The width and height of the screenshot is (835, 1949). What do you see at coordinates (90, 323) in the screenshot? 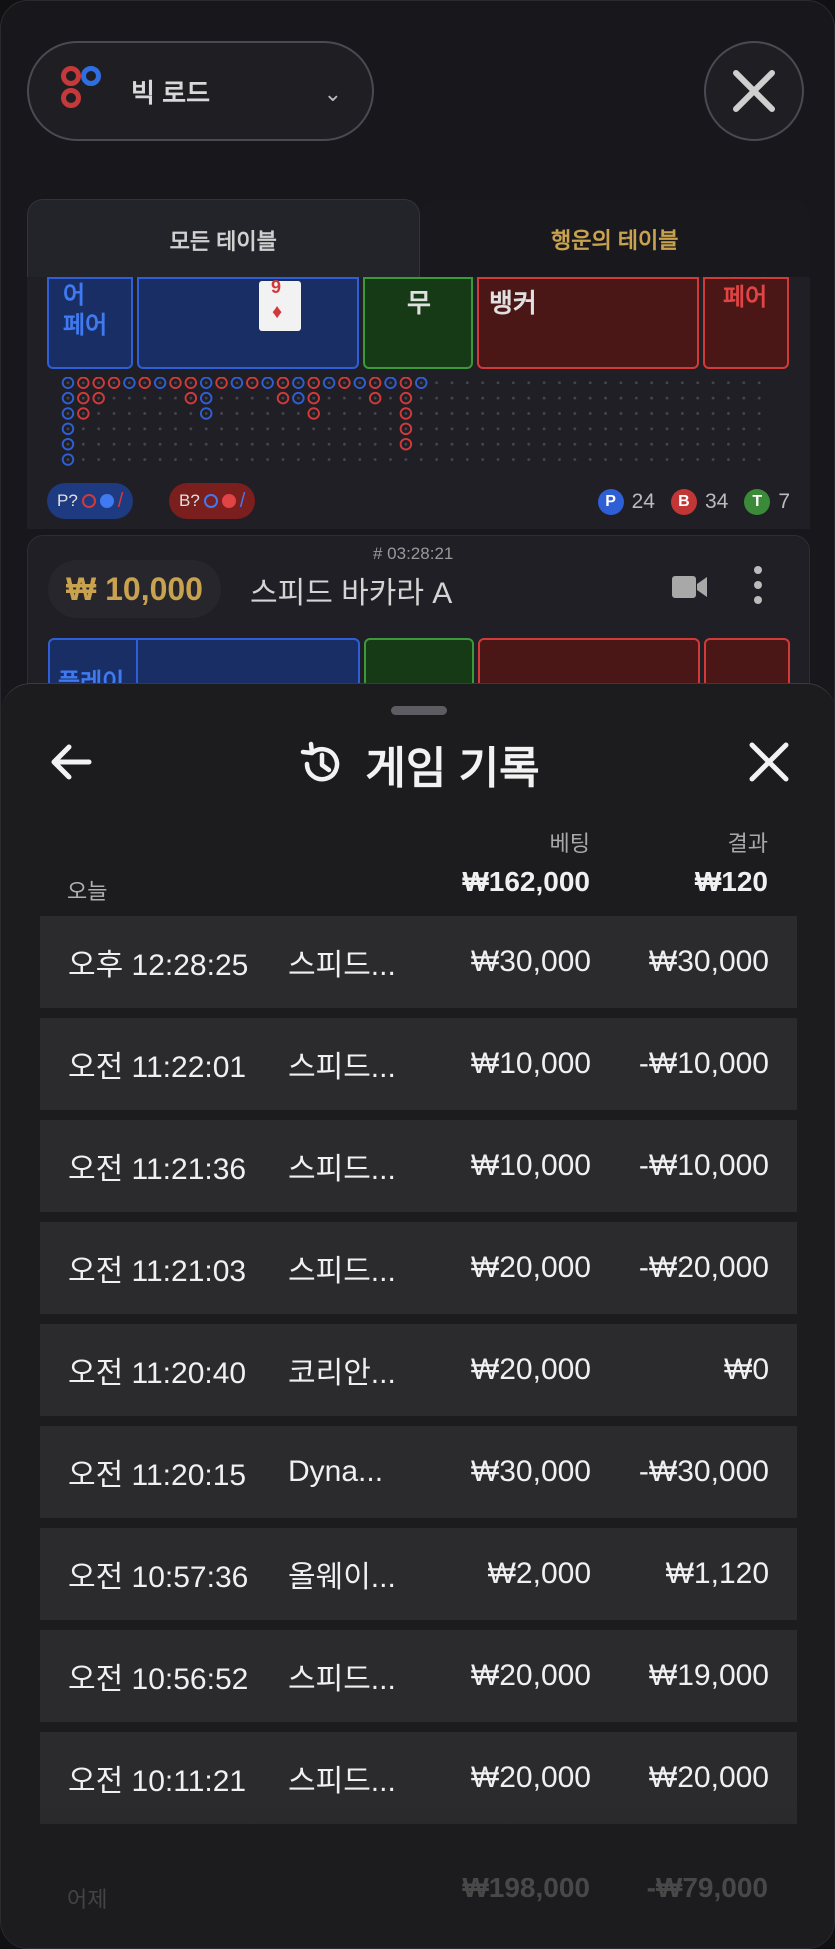
I see `bet-spot-player-pair: 어 페어` at bounding box center [90, 323].